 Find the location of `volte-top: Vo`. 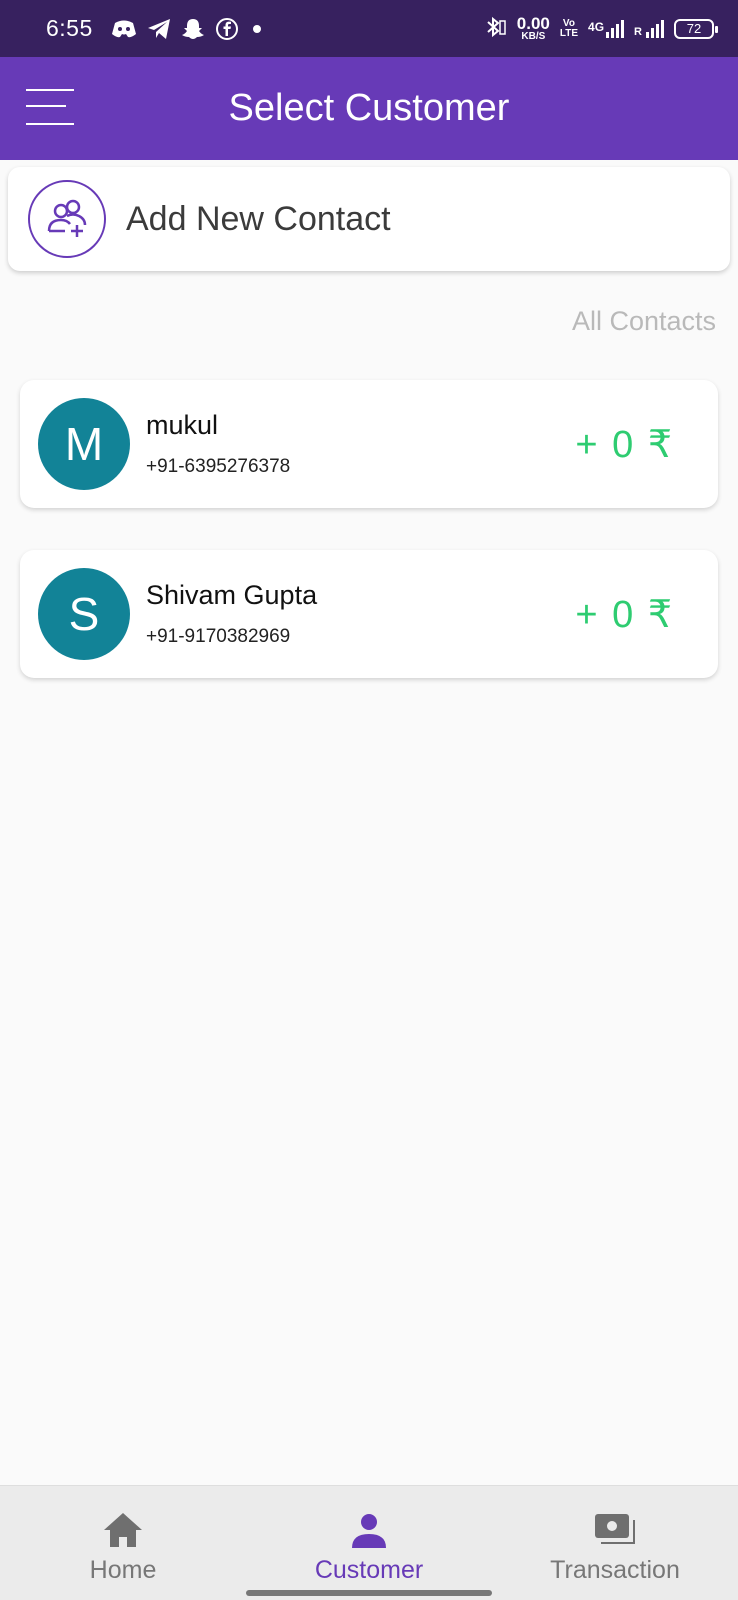

volte-top: Vo is located at coordinates (568, 23).